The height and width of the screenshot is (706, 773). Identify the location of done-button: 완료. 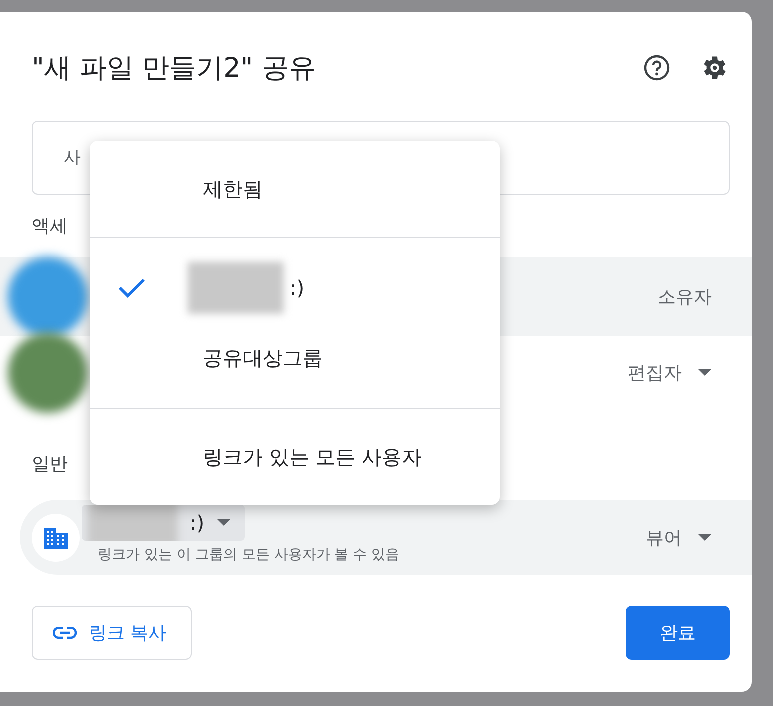
(678, 633).